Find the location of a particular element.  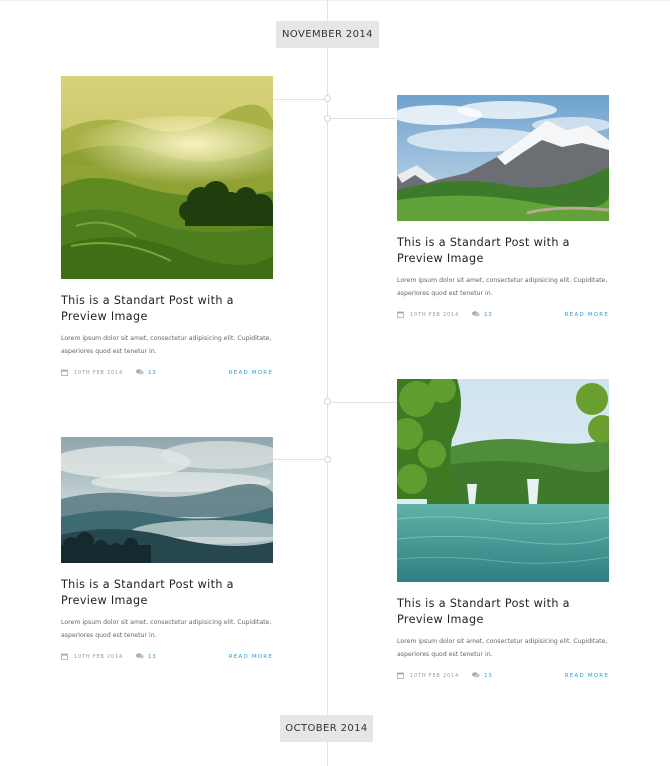

top-divider is located at coordinates (335, 0).